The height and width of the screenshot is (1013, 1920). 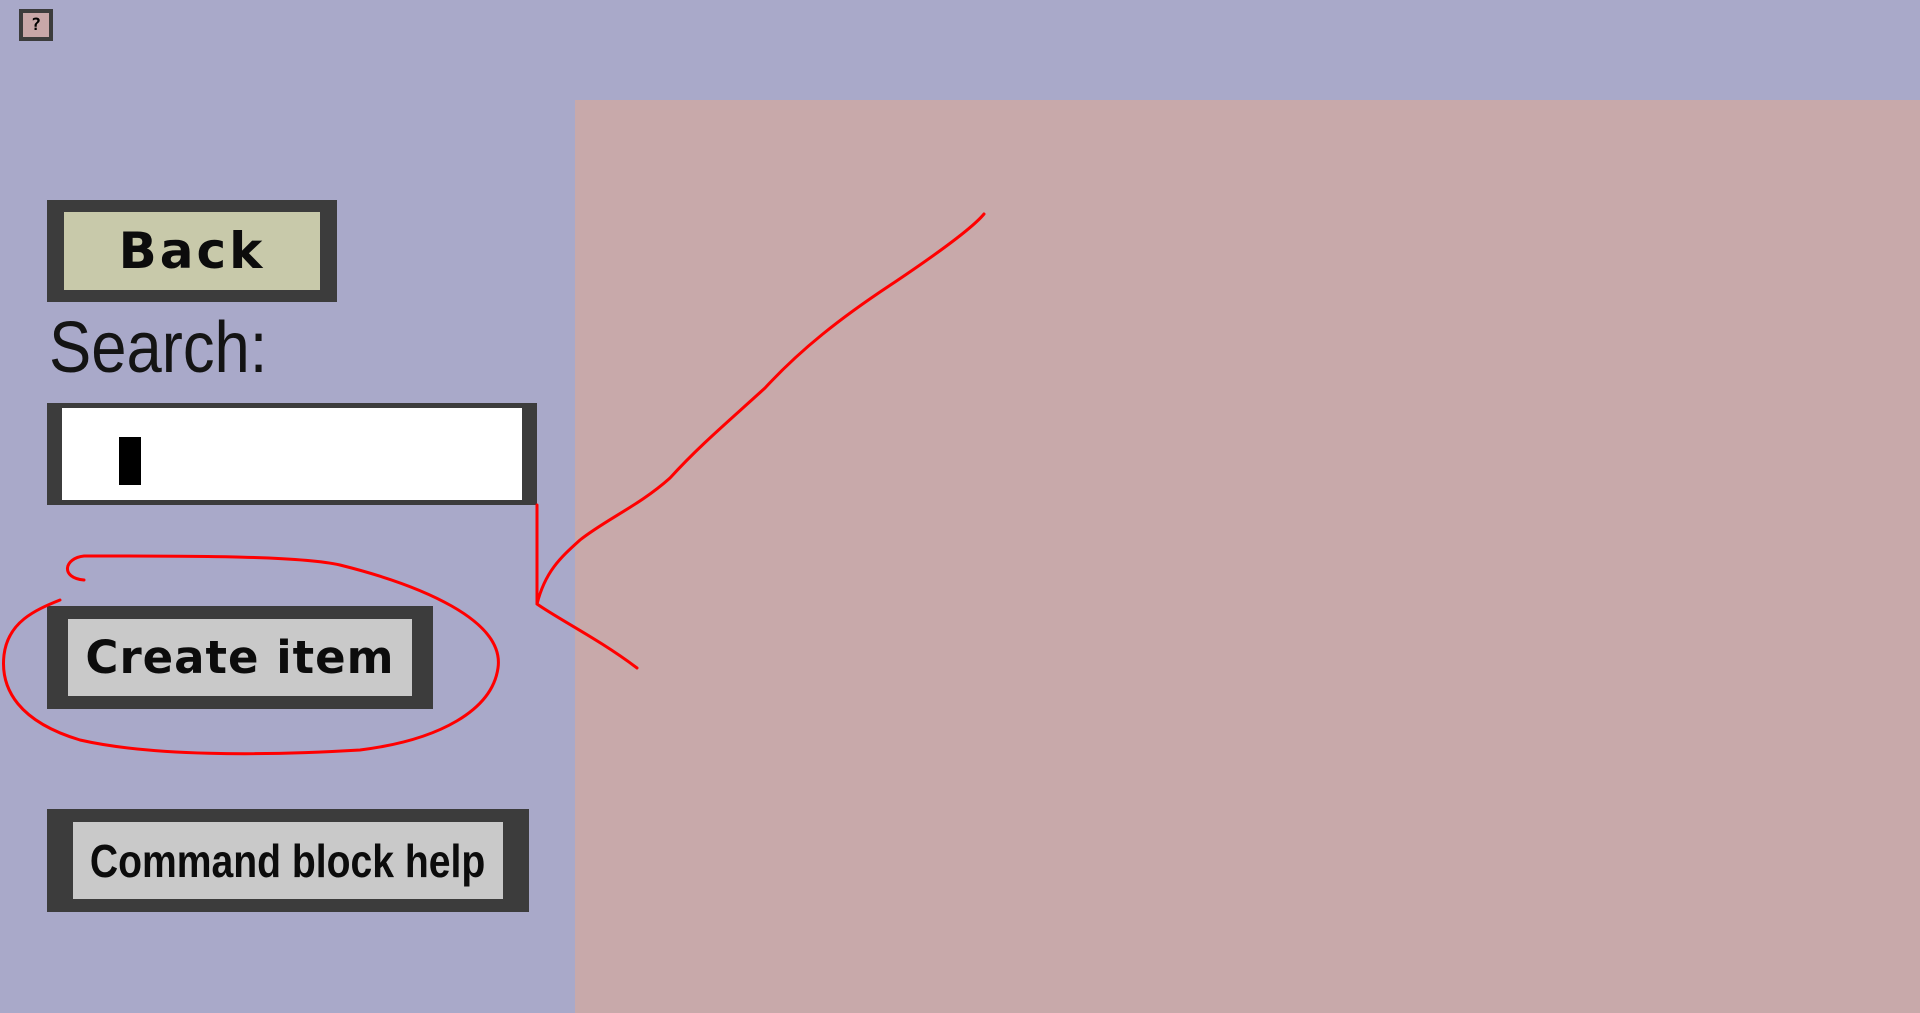 I want to click on back-button: Back, so click(x=192, y=251).